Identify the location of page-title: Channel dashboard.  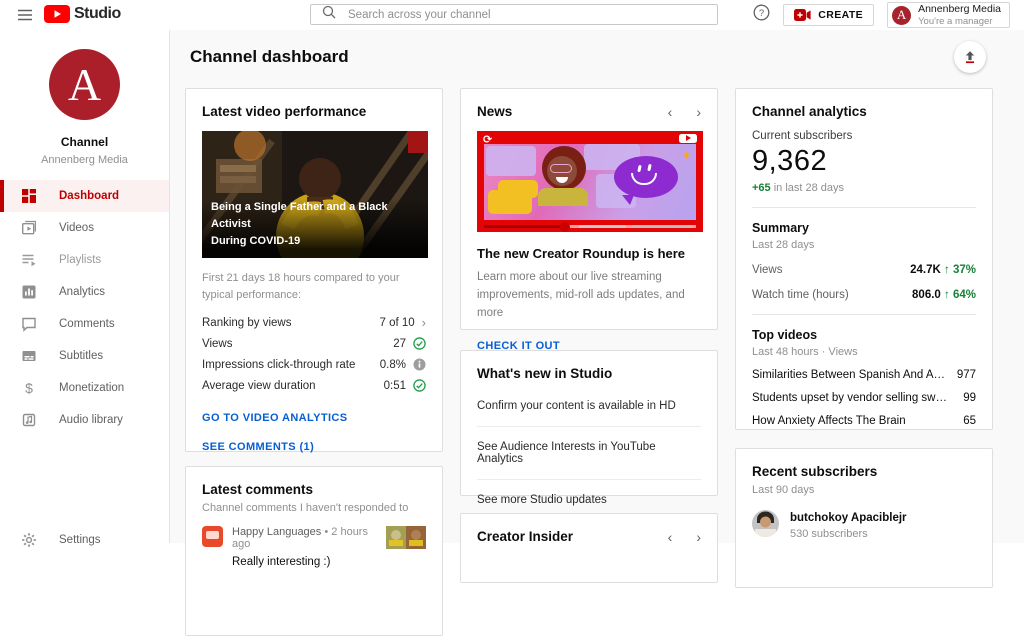
(269, 56).